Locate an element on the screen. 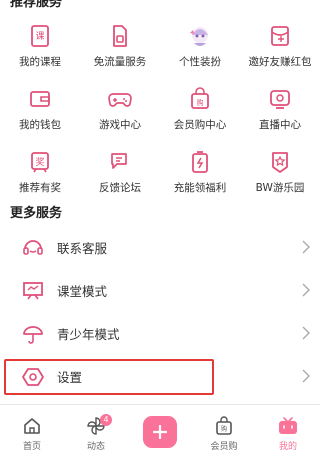 This screenshot has height=455, width=320. wallet-icon is located at coordinates (40, 99).